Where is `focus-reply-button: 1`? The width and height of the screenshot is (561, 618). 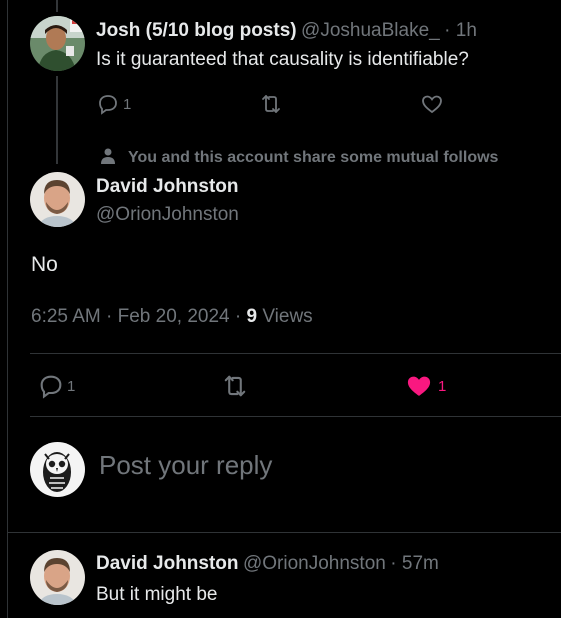 focus-reply-button: 1 is located at coordinates (56, 386).